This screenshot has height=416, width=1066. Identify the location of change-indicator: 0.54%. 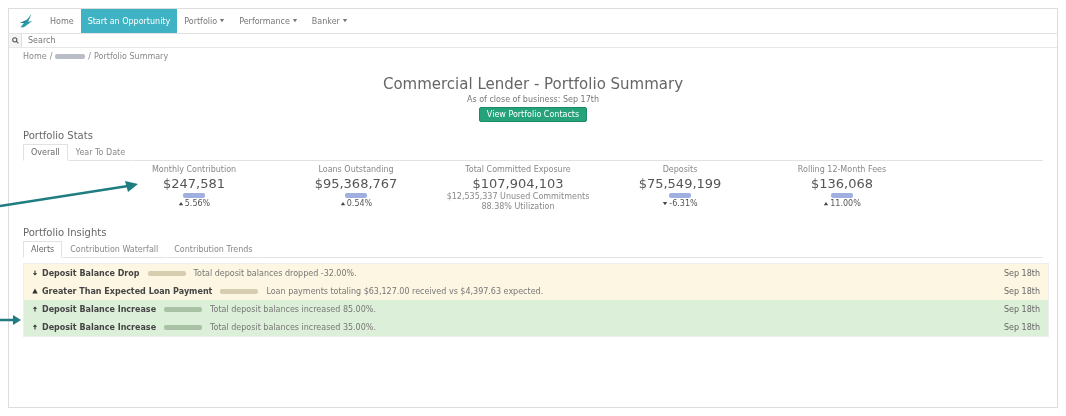
(356, 203).